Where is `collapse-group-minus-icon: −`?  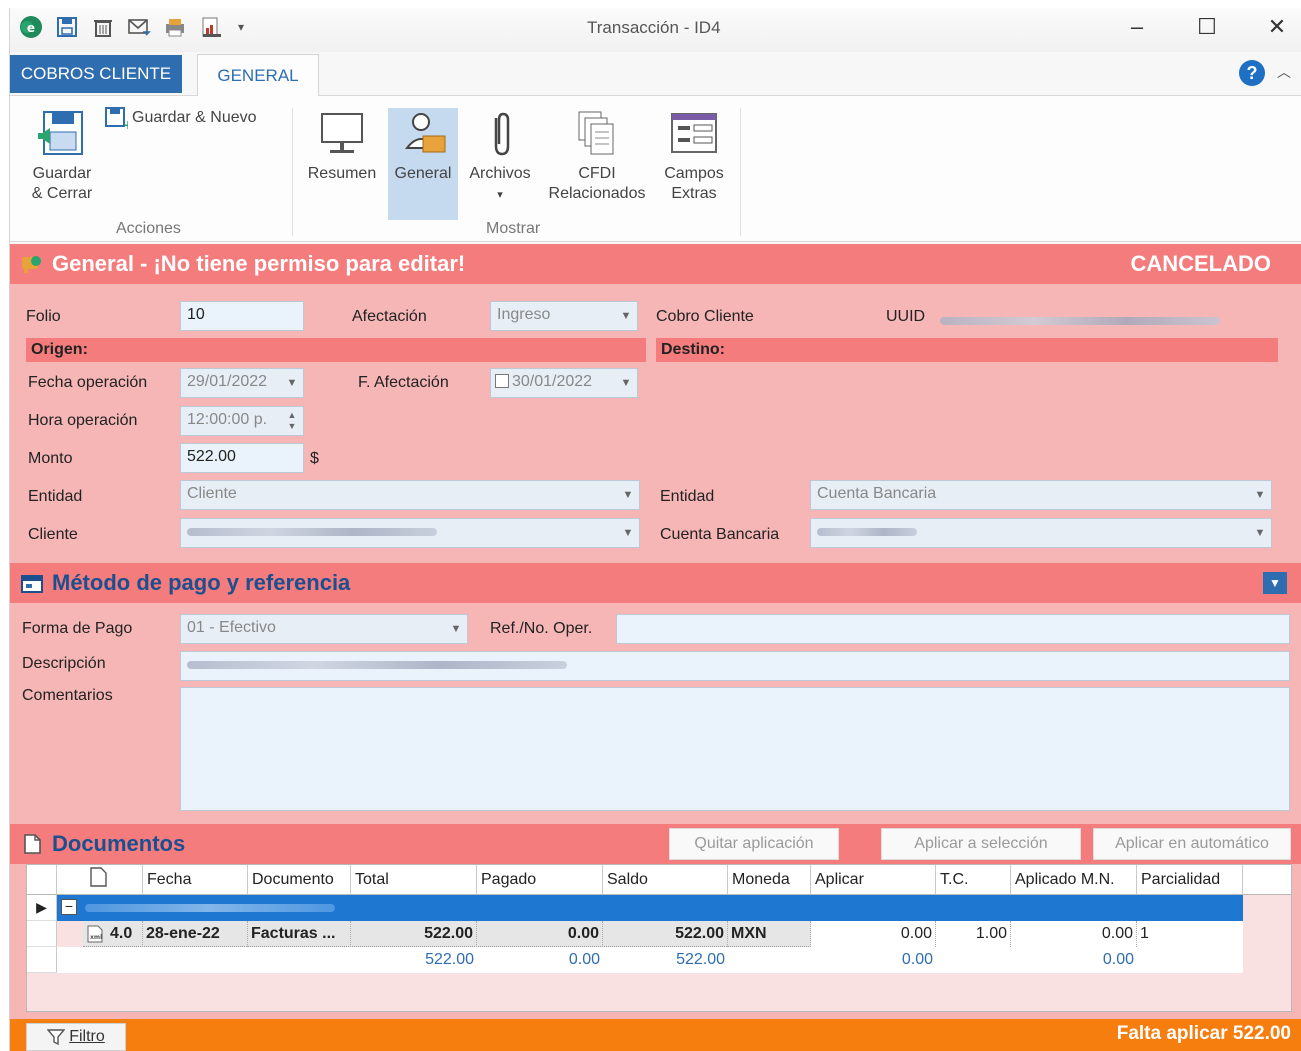 collapse-group-minus-icon: − is located at coordinates (69, 907).